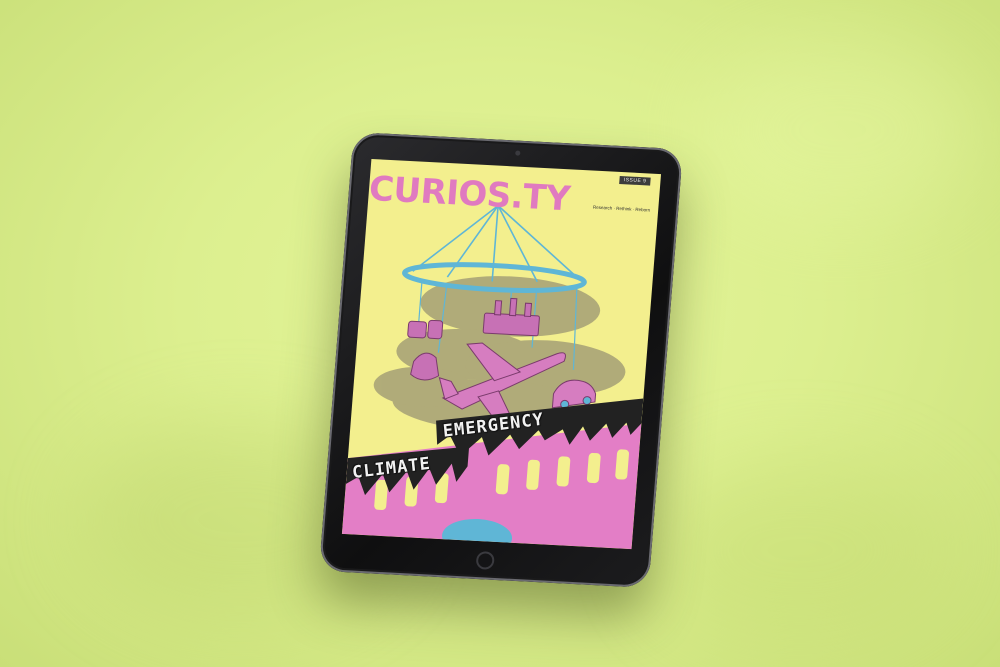  Describe the element at coordinates (635, 180) in the screenshot. I see `issue-tag: ISSUE 9` at that location.